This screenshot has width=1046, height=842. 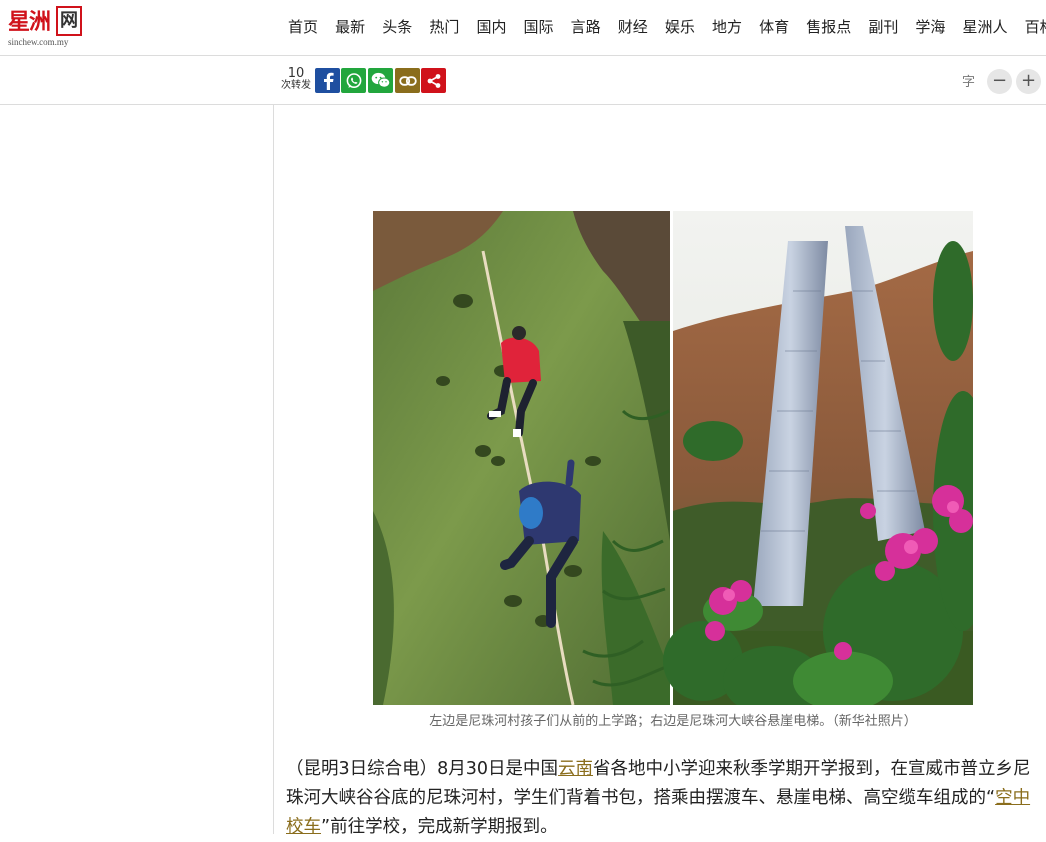 I want to click on nav-item-education: 学海, so click(x=930, y=26).